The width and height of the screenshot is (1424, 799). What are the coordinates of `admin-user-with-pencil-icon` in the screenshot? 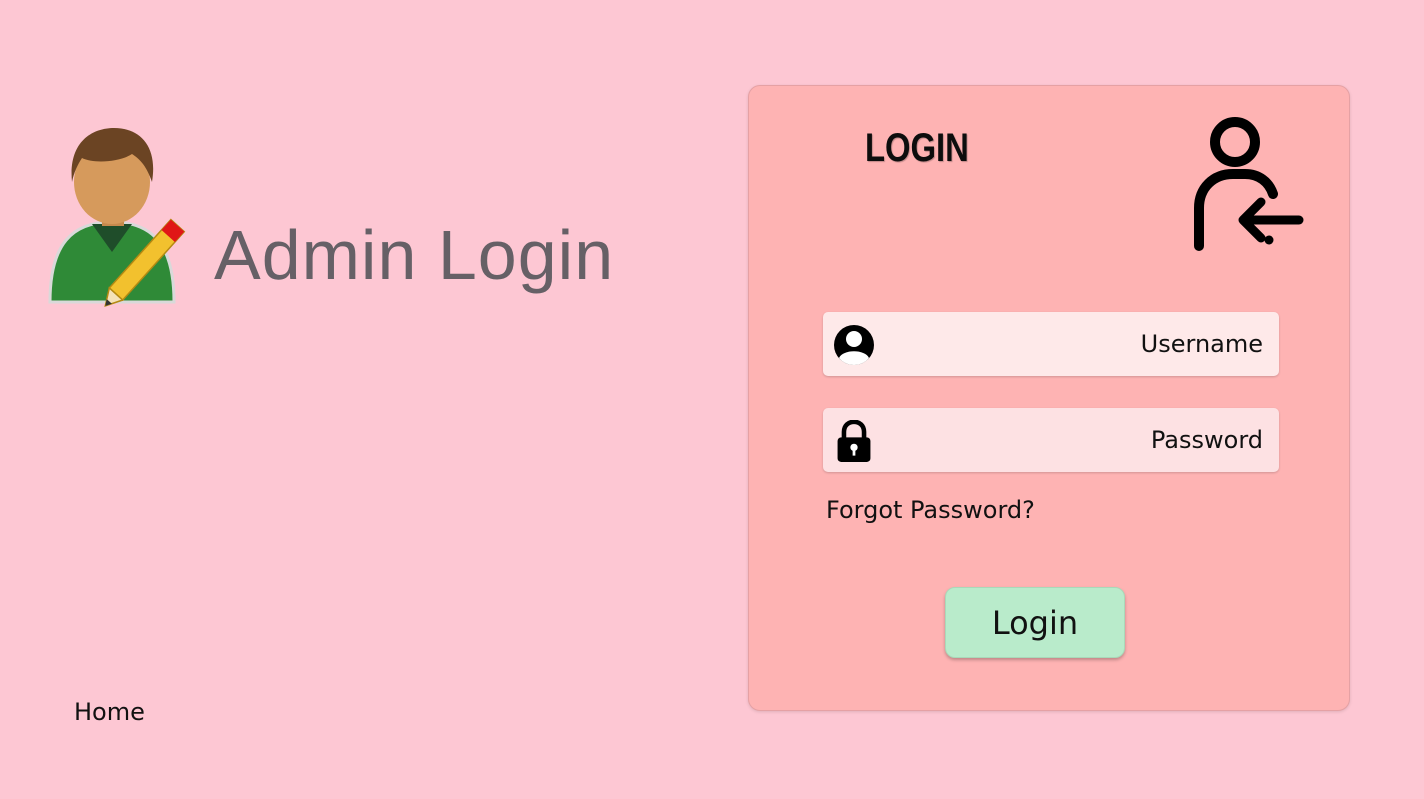 It's located at (117, 218).